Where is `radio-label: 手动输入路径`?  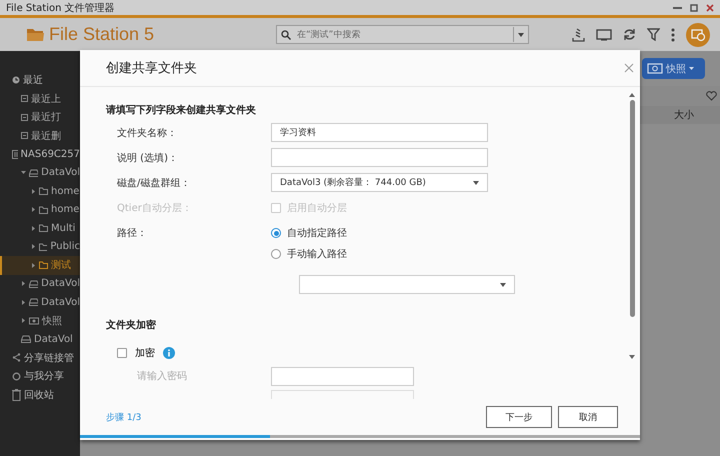
radio-label: 手动输入路径 is located at coordinates (317, 254).